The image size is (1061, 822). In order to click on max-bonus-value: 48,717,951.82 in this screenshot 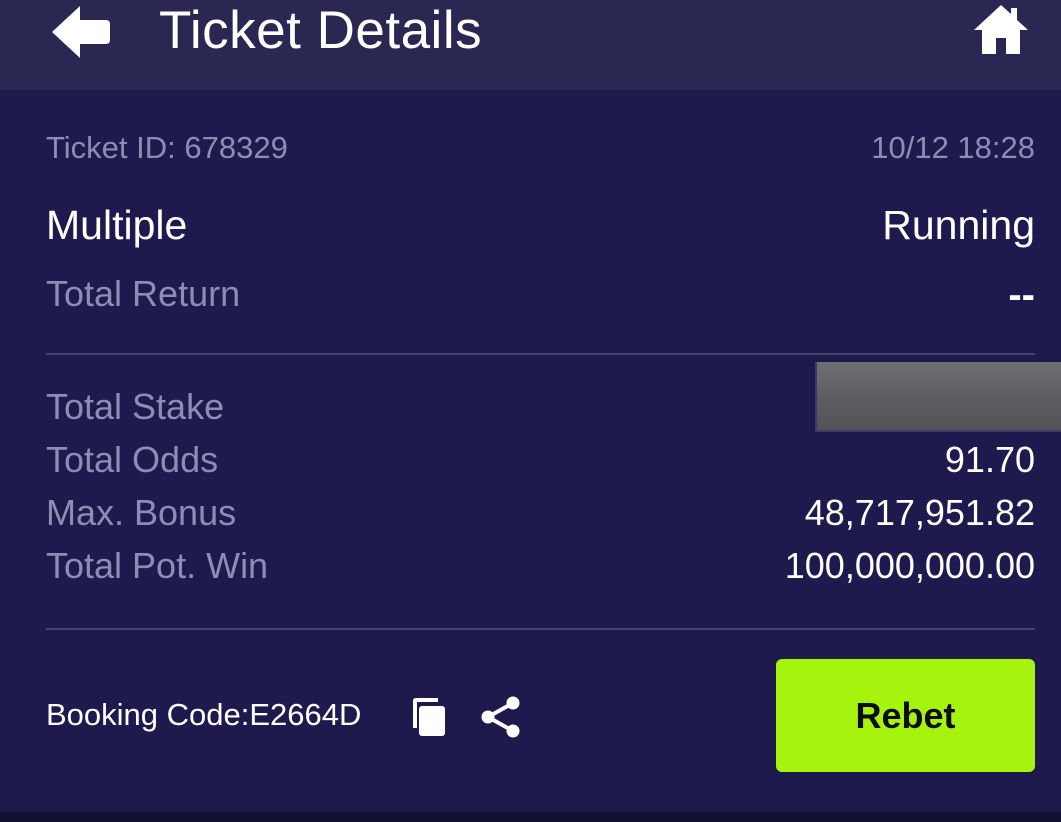, I will do `click(919, 512)`.